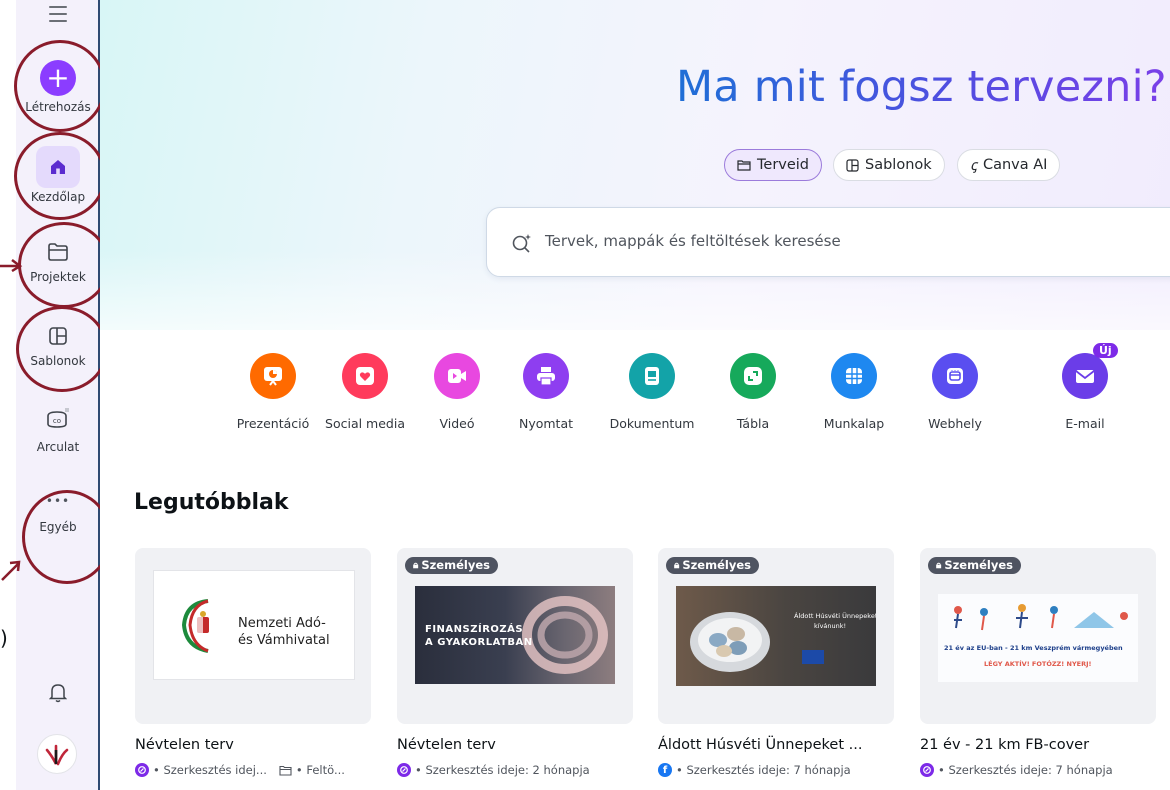  Describe the element at coordinates (282, 623) in the screenshot. I see `thumbnail-text: Nemzeti Adó-` at that location.